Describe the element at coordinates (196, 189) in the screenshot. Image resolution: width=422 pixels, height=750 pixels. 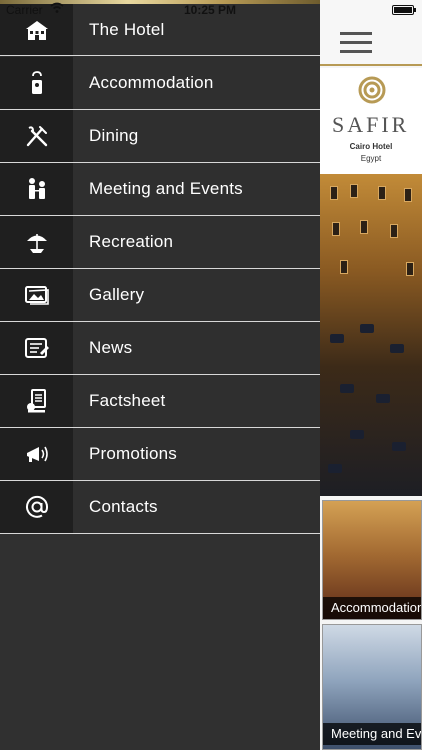
I see `menu-label: Meeting and Events` at that location.